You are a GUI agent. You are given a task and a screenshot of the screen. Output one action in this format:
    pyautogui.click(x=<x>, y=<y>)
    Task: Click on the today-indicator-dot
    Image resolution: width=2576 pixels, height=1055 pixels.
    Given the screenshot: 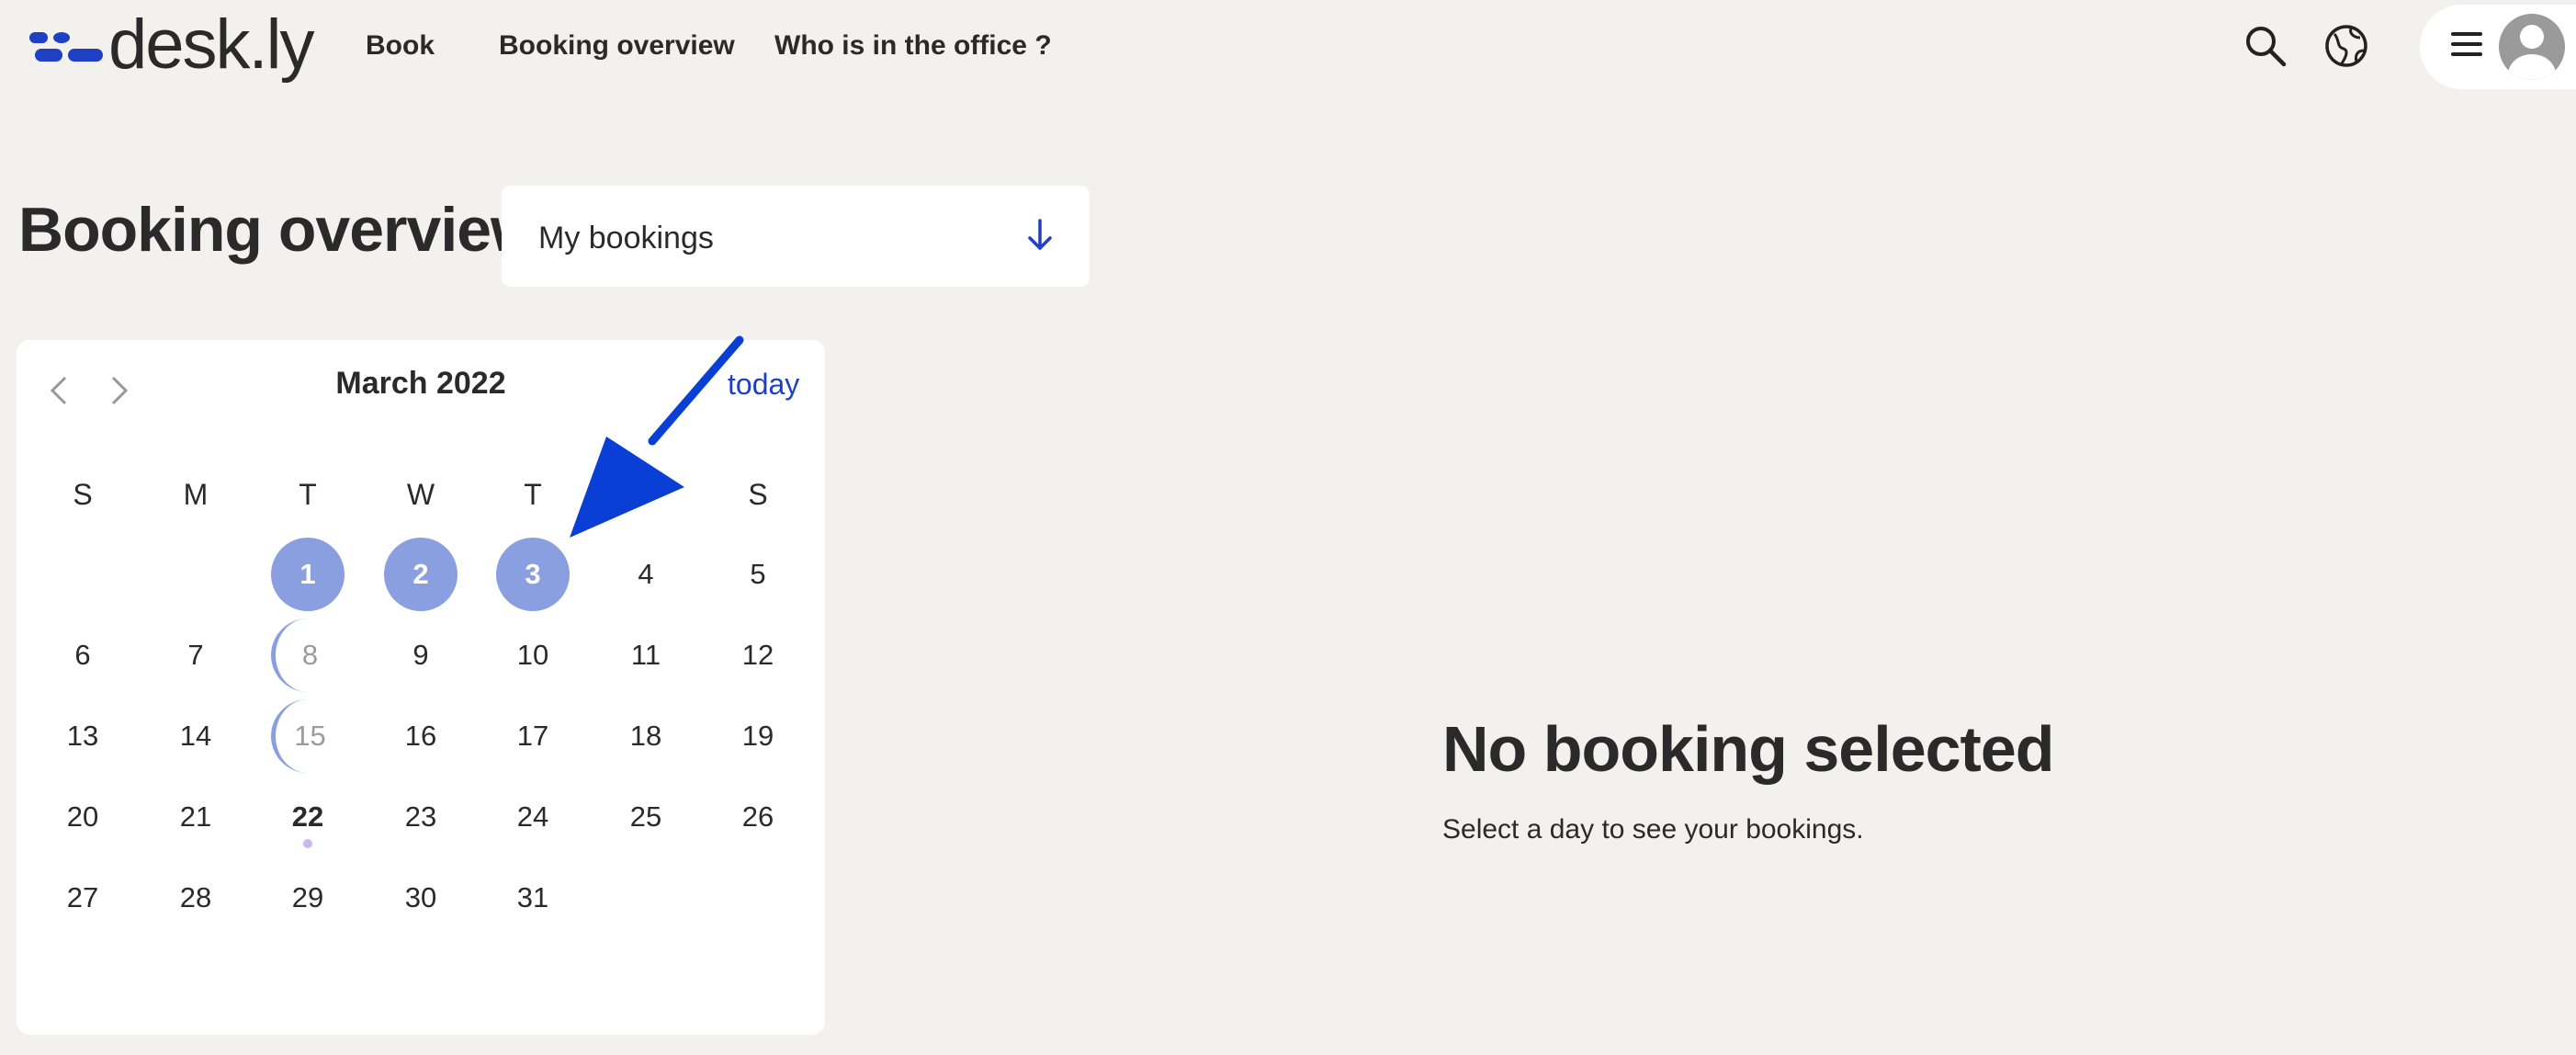 What is the action you would take?
    pyautogui.click(x=307, y=843)
    